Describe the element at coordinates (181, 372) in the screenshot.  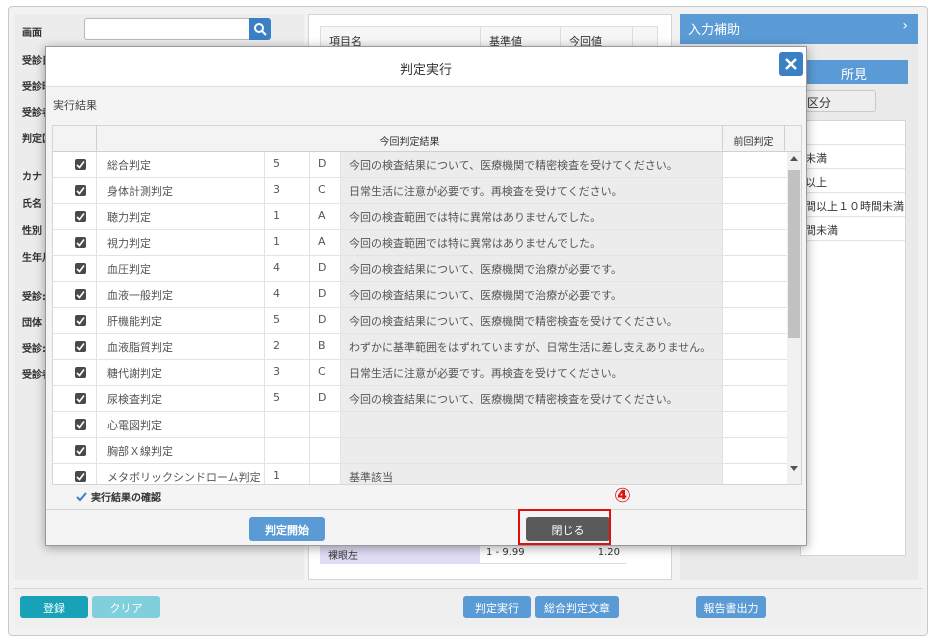
I see `row-name: 糖代謝判定` at that location.